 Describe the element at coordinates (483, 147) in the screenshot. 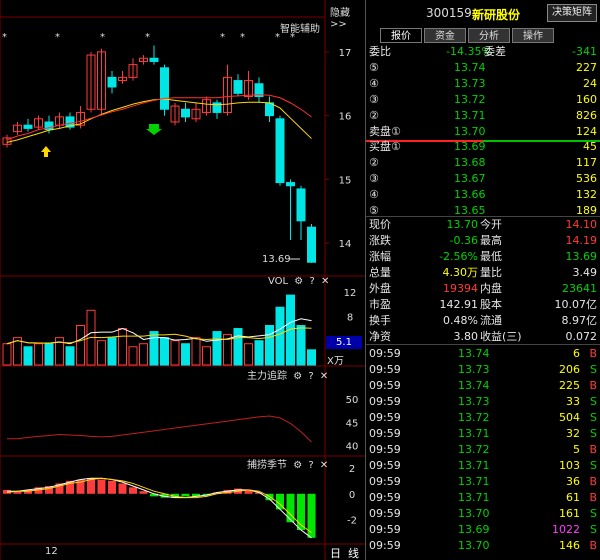

I see `order-row: 买盘① 13.69 45` at that location.